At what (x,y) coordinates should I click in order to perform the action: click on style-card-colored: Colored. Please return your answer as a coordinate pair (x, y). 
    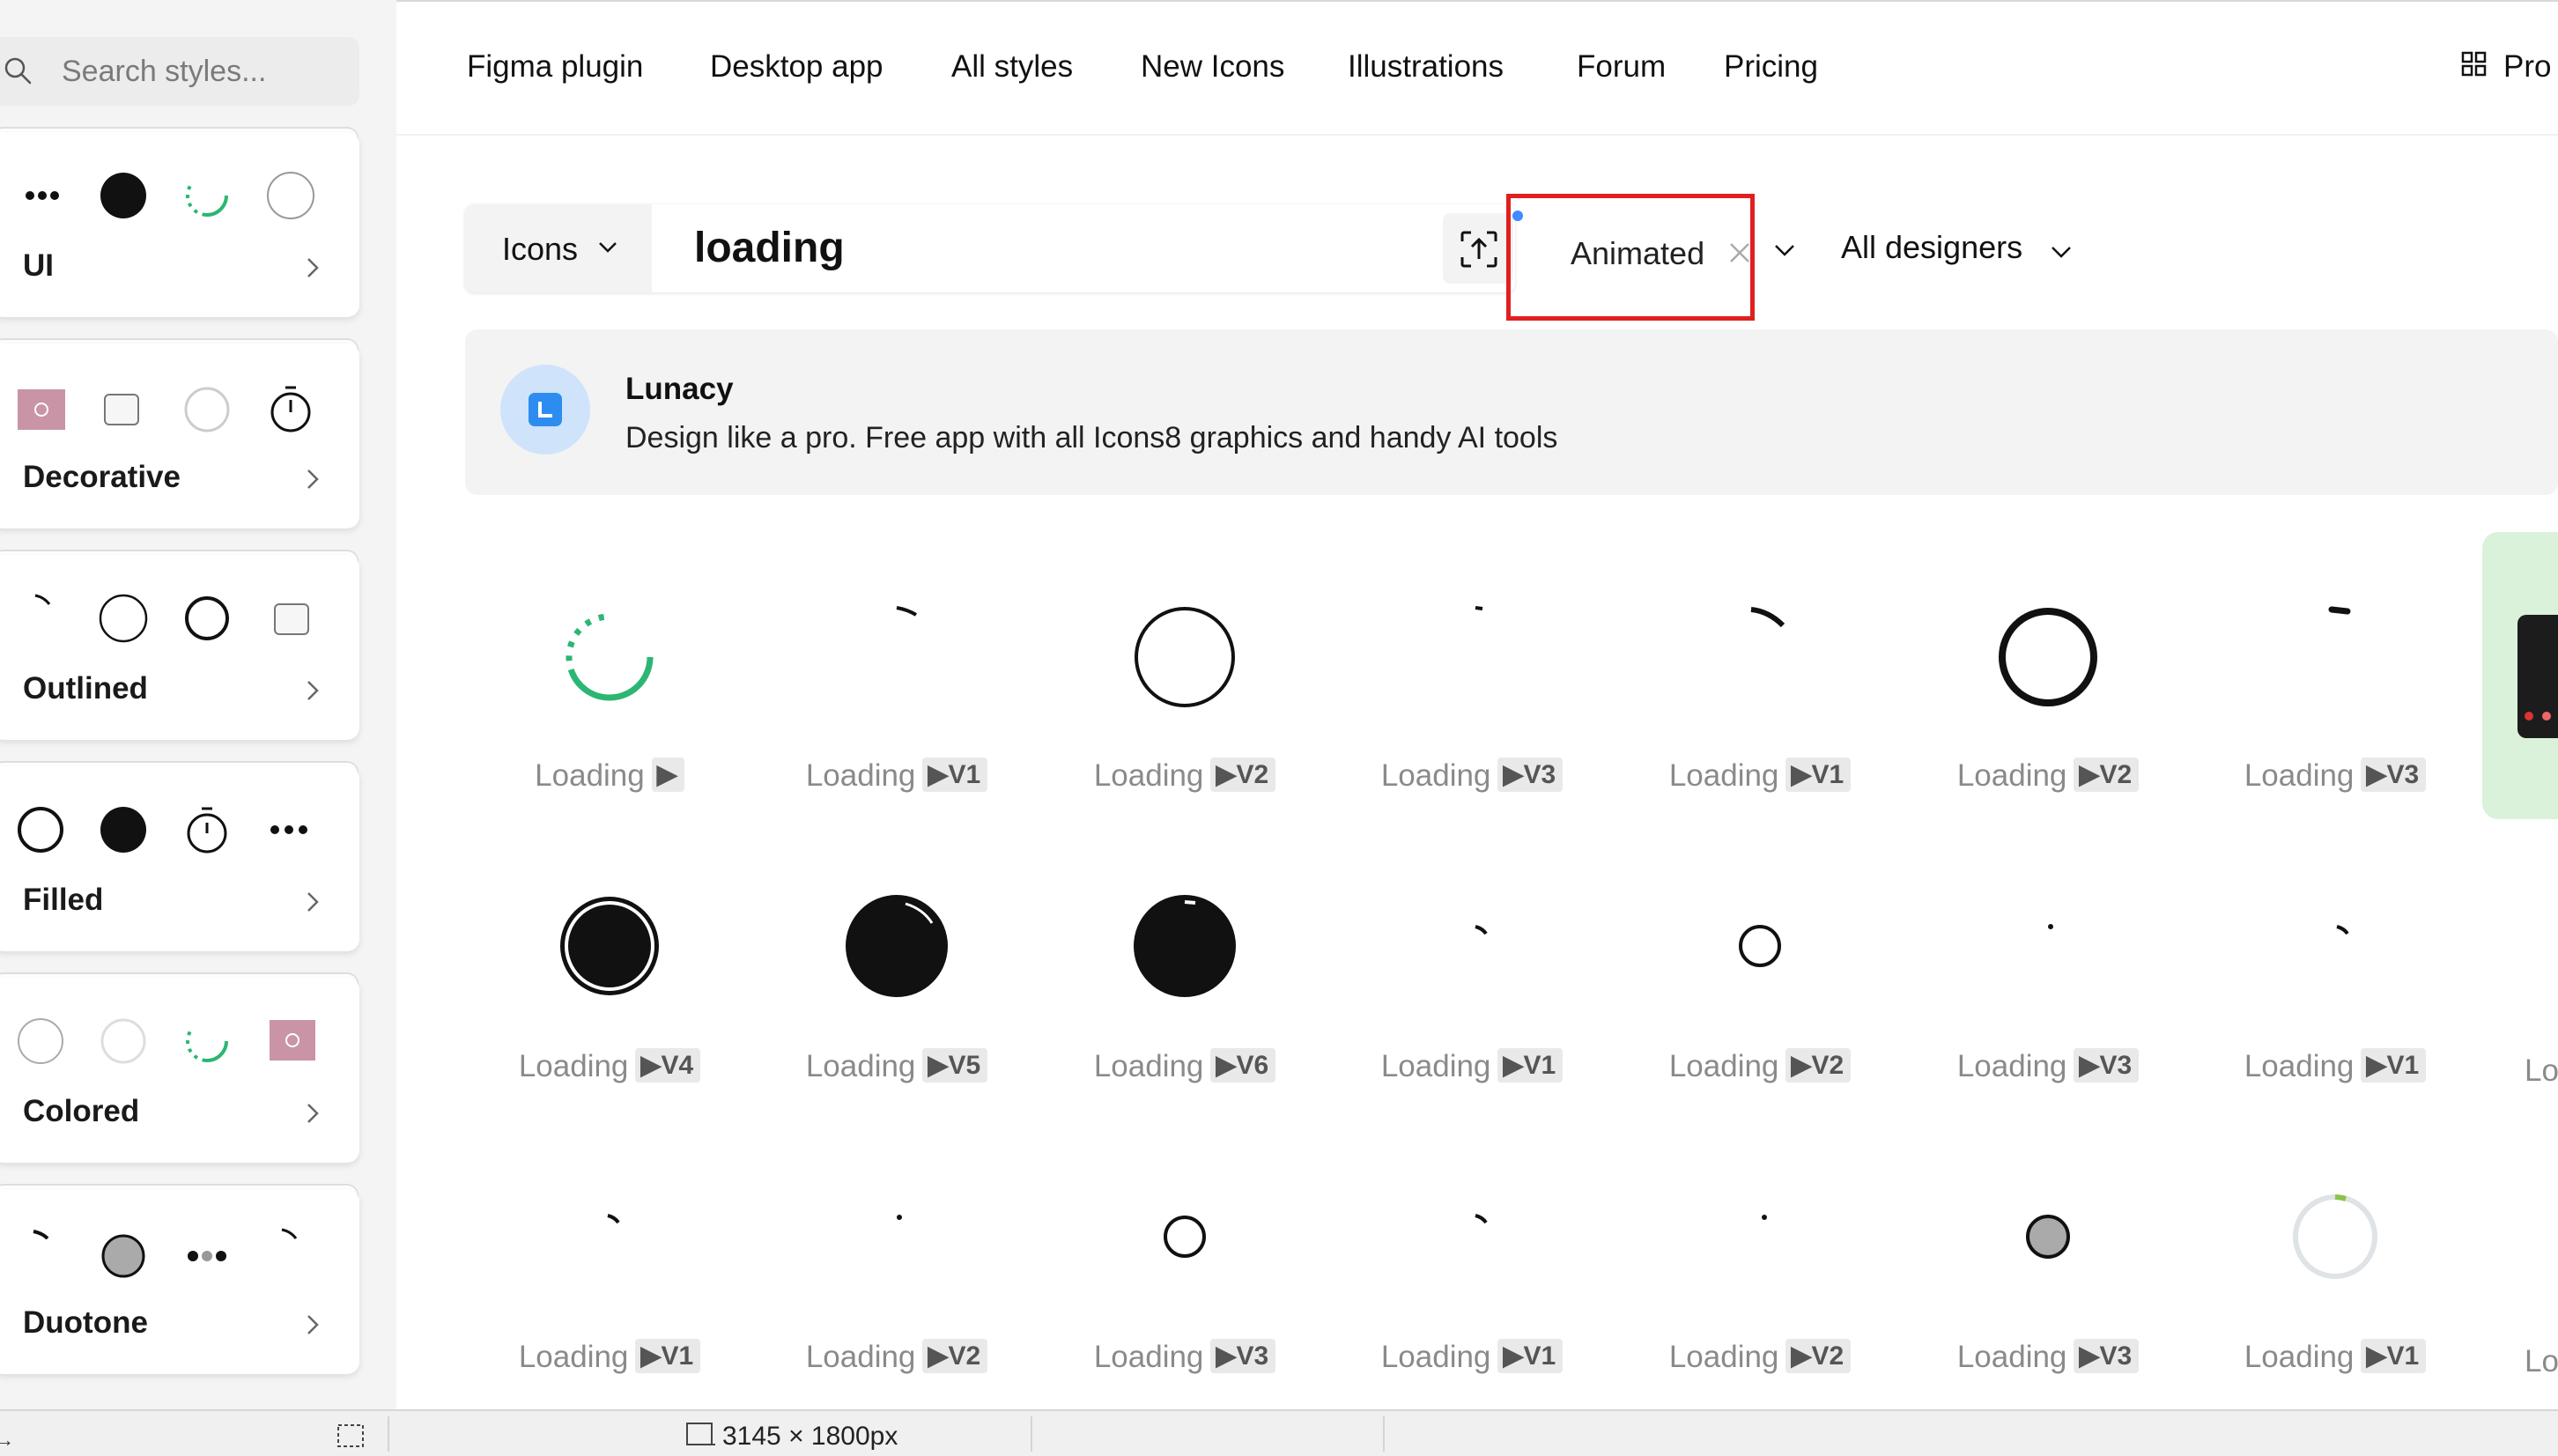
    Looking at the image, I should click on (179, 1070).